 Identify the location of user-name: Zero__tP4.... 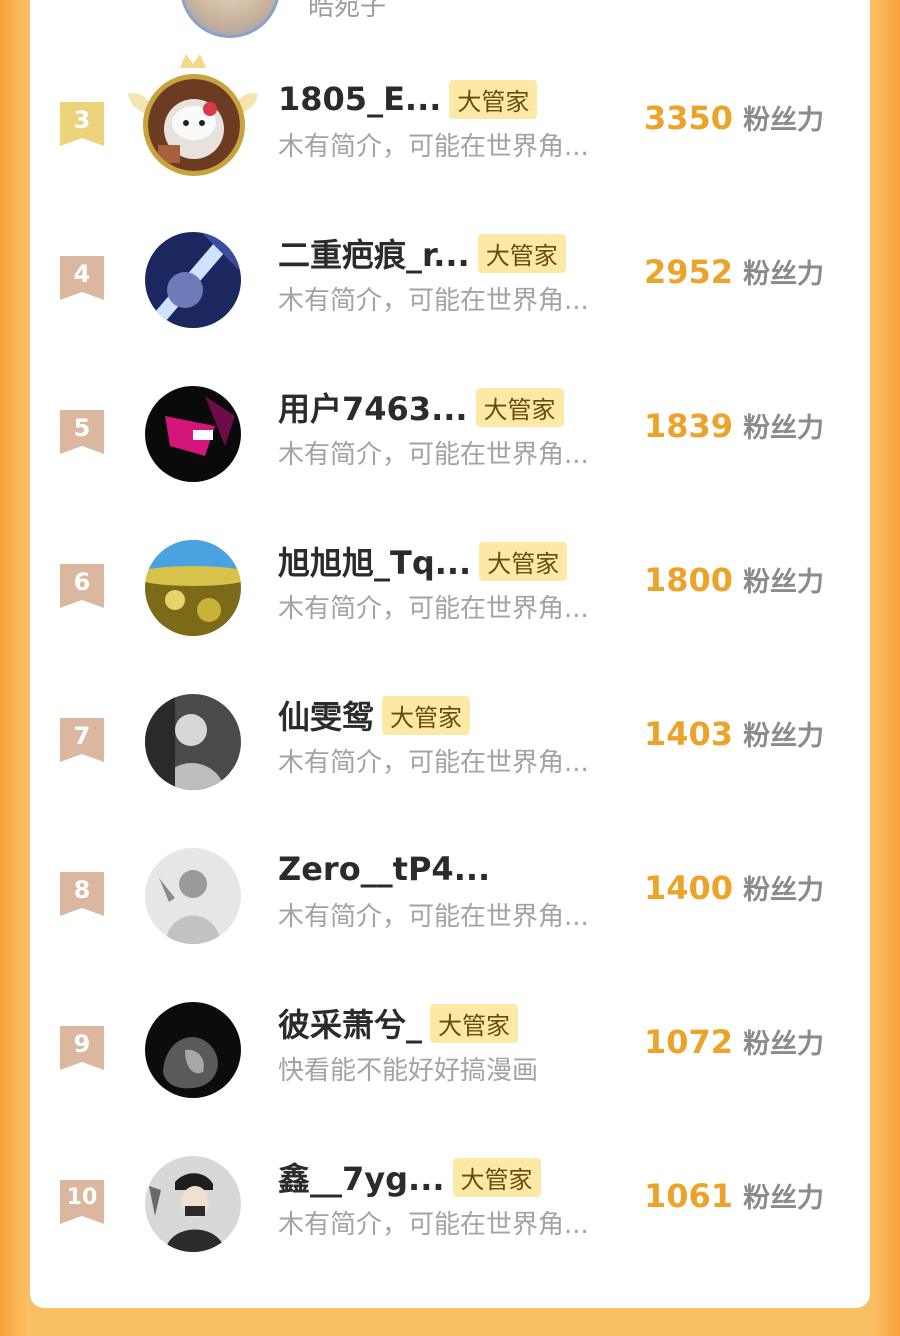
(384, 869).